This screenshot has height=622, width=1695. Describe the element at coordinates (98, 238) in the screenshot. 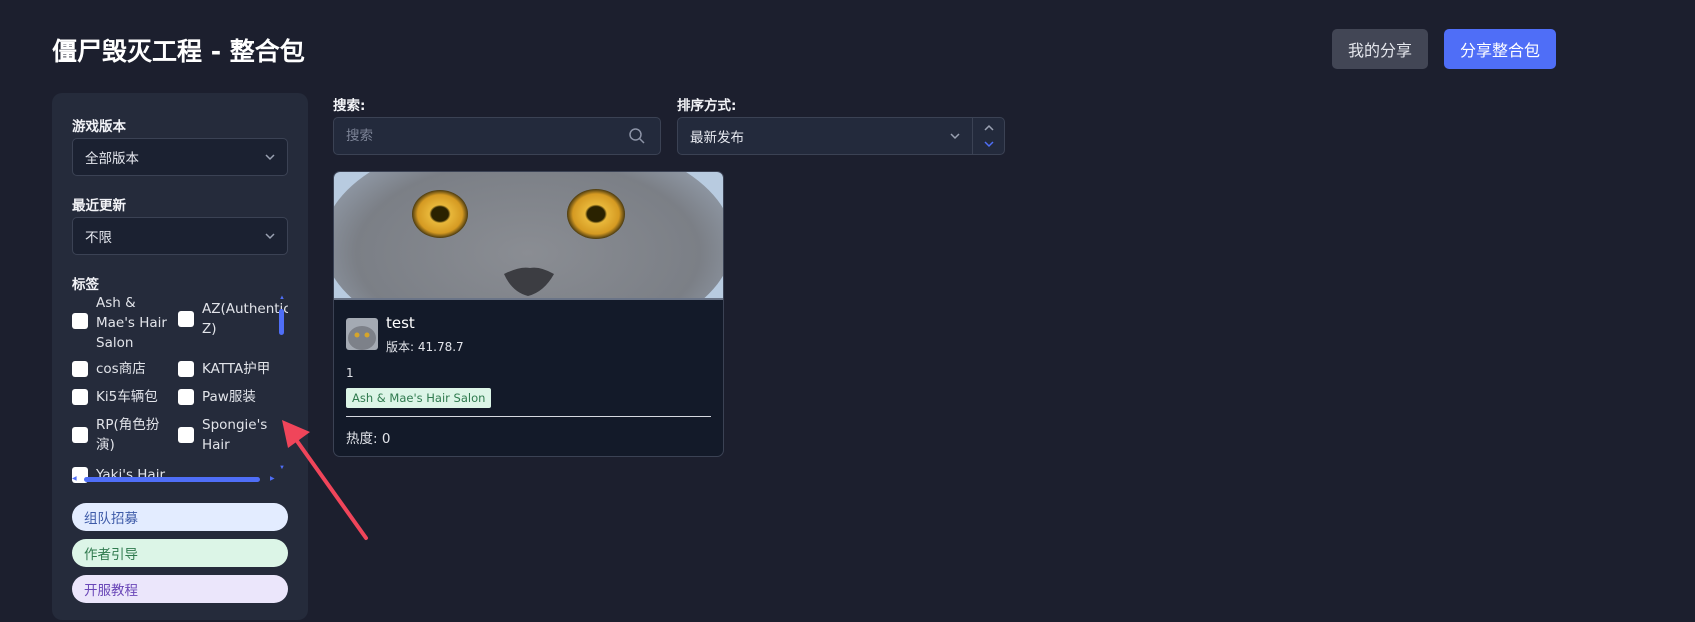

I see `recent-update-value: 不限` at that location.